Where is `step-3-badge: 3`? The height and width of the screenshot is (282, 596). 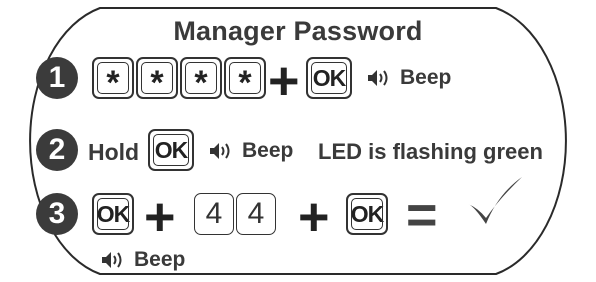
step-3-badge: 3 is located at coordinates (57, 214).